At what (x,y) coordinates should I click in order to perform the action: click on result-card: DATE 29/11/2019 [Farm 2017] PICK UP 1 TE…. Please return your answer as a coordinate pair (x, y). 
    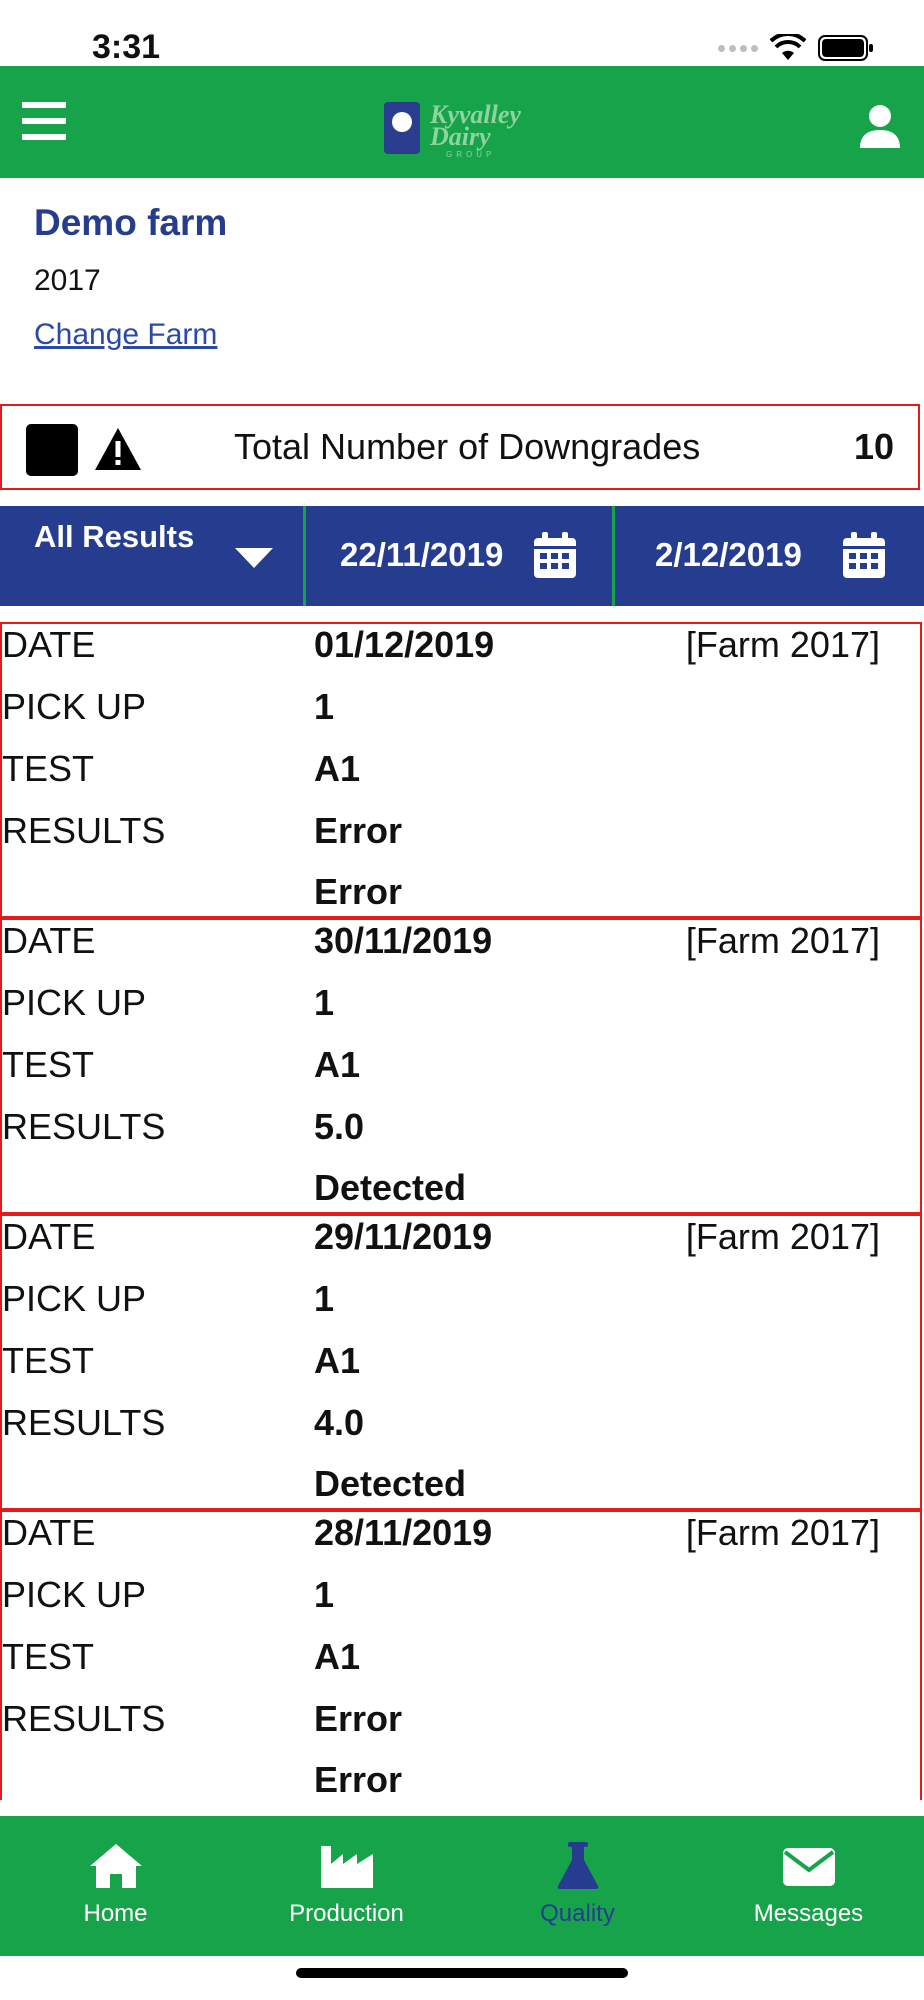
    Looking at the image, I should click on (461, 1362).